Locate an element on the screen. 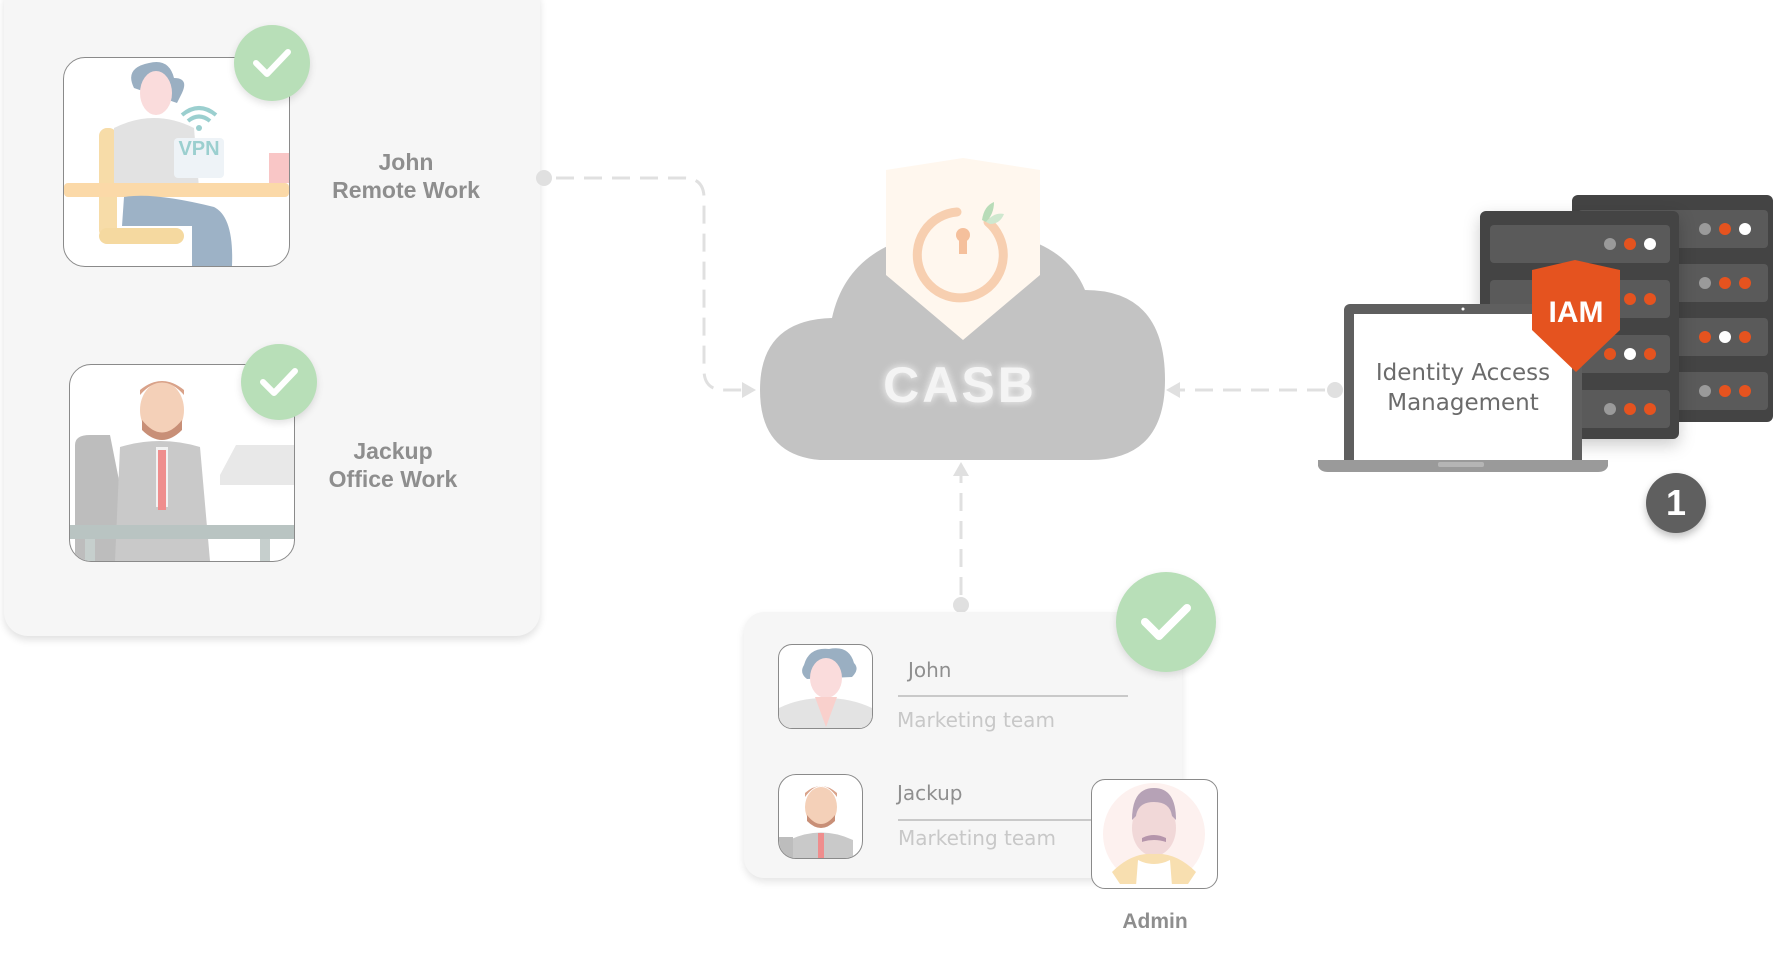  directory-verified-check is located at coordinates (1166, 622).